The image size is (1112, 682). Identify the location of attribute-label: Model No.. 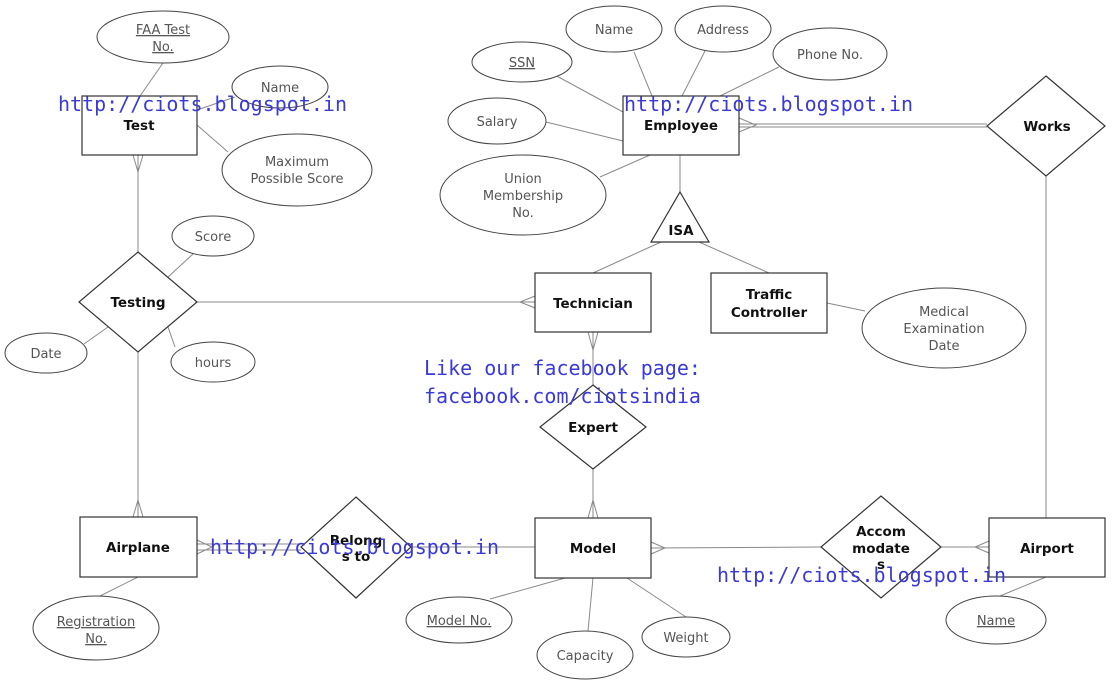
(459, 621).